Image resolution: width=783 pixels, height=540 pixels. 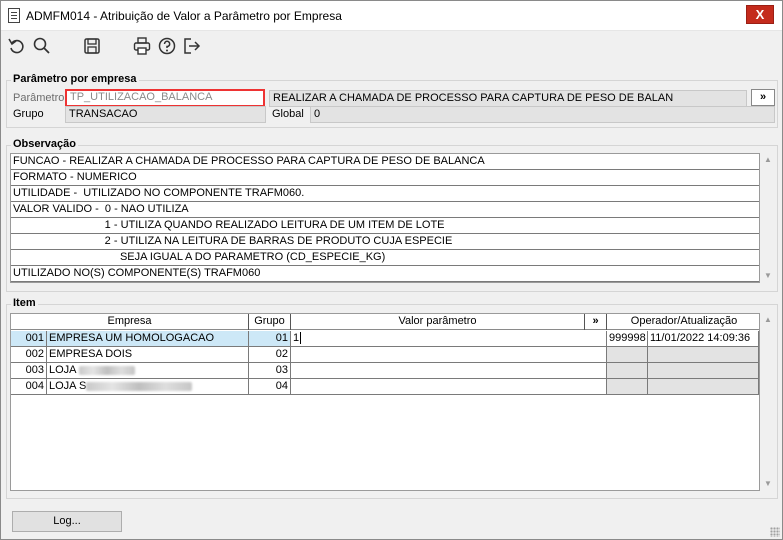 What do you see at coordinates (760, 14) in the screenshot?
I see `close-button: X` at bounding box center [760, 14].